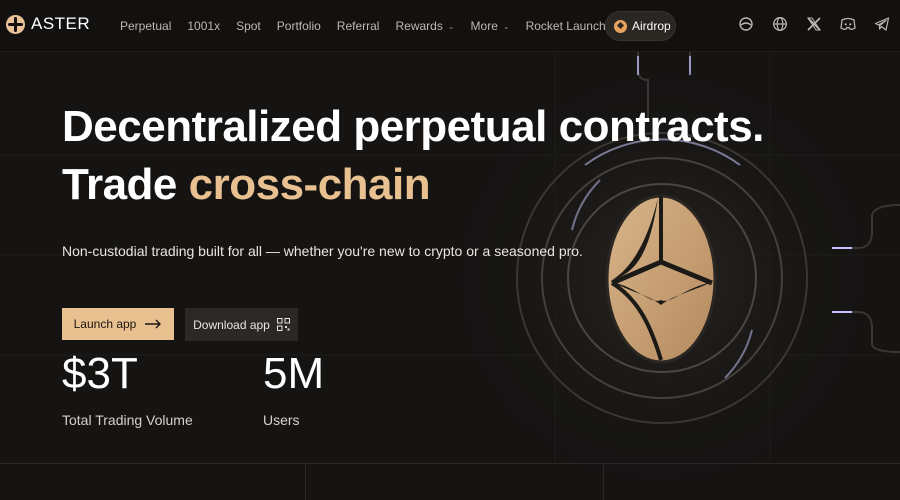 This screenshot has width=900, height=500. I want to click on nav-item-spot: Spot, so click(248, 26).